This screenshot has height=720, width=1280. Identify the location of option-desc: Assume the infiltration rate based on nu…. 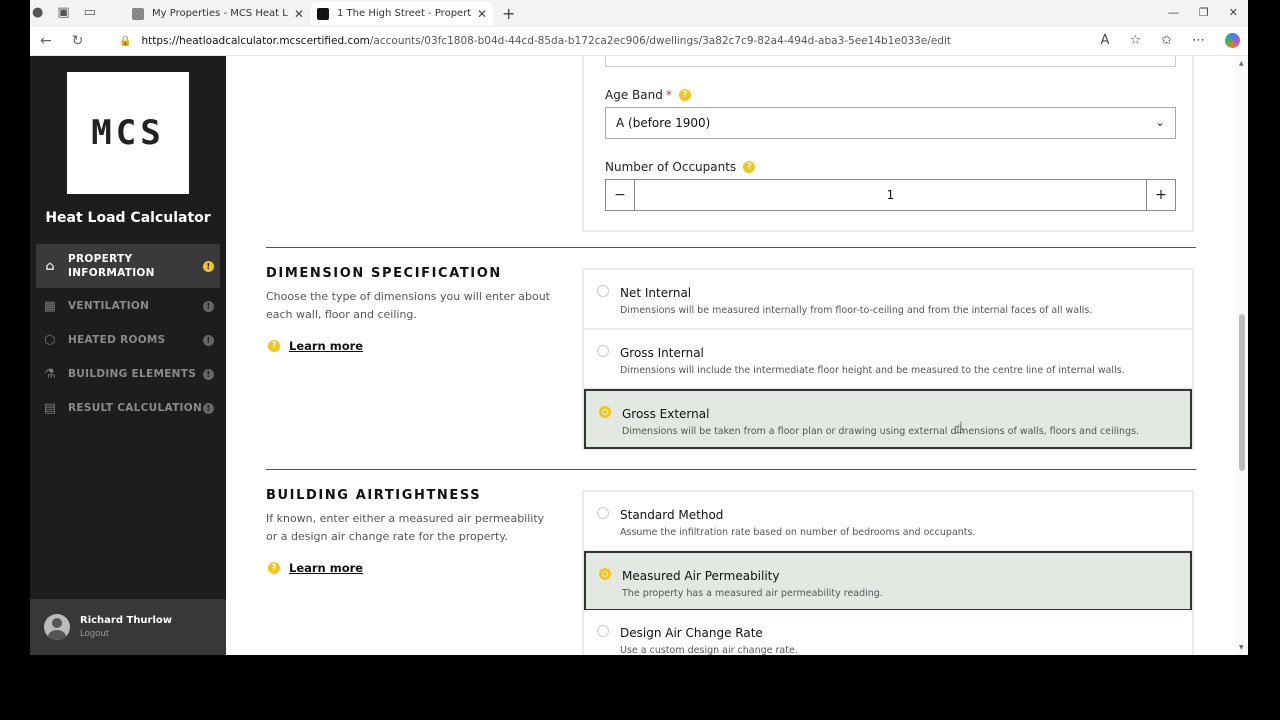
(798, 532).